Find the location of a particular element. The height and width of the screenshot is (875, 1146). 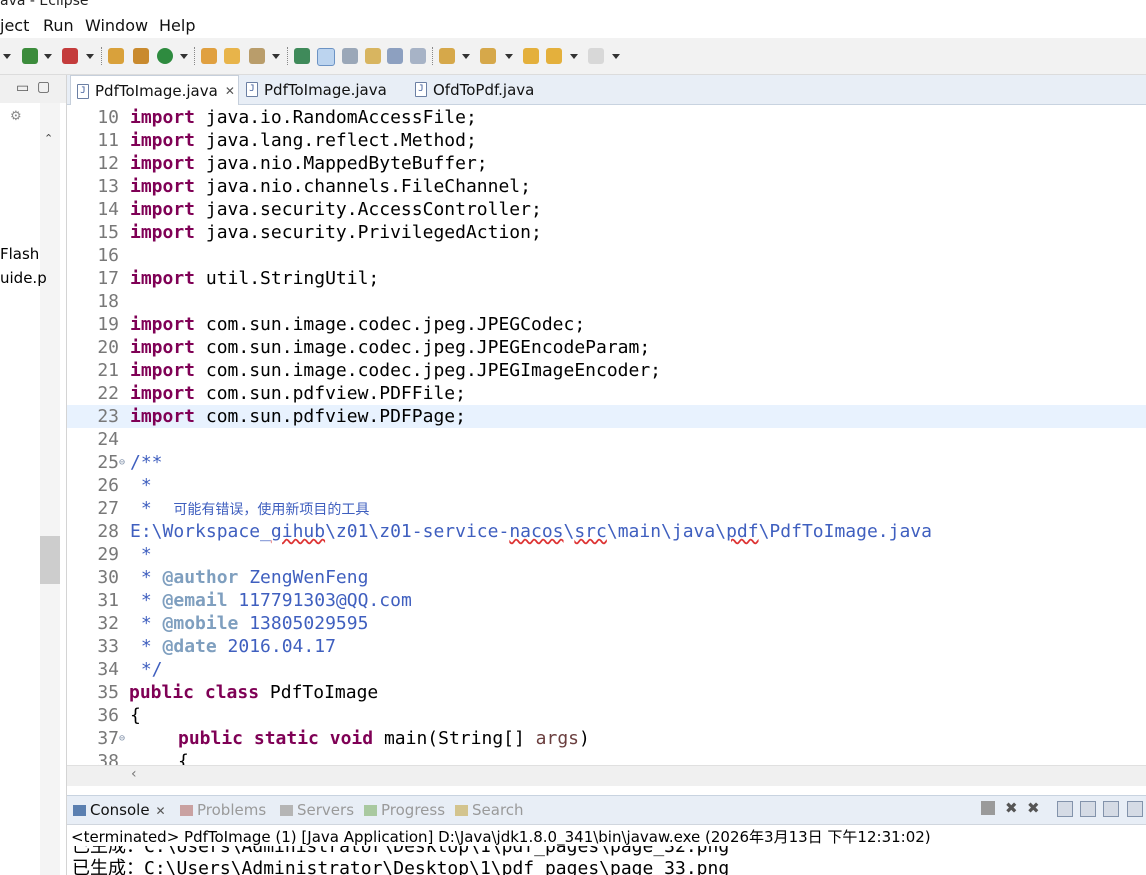

left-scrollbar-thumb is located at coordinates (50, 560).